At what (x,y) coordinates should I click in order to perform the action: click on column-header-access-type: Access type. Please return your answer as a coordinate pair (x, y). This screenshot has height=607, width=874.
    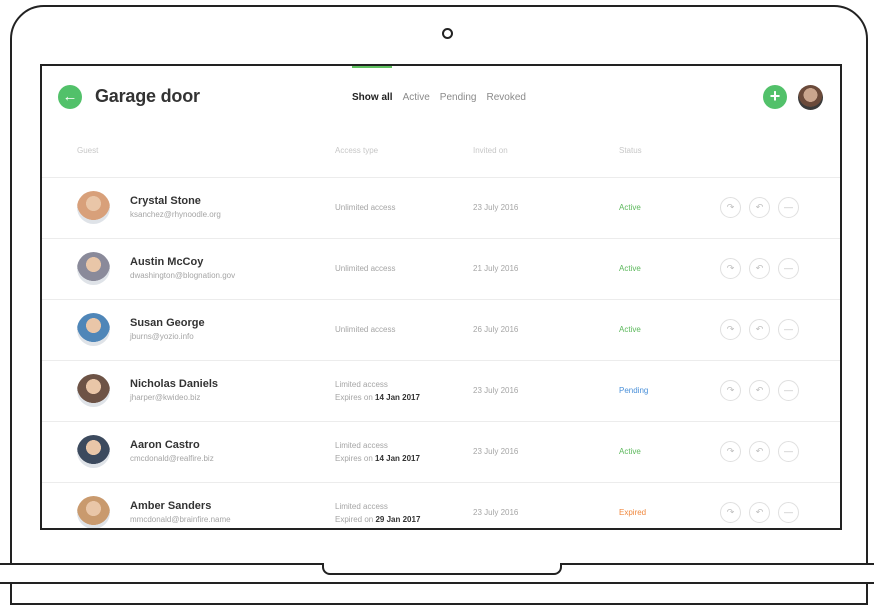
    Looking at the image, I should click on (357, 150).